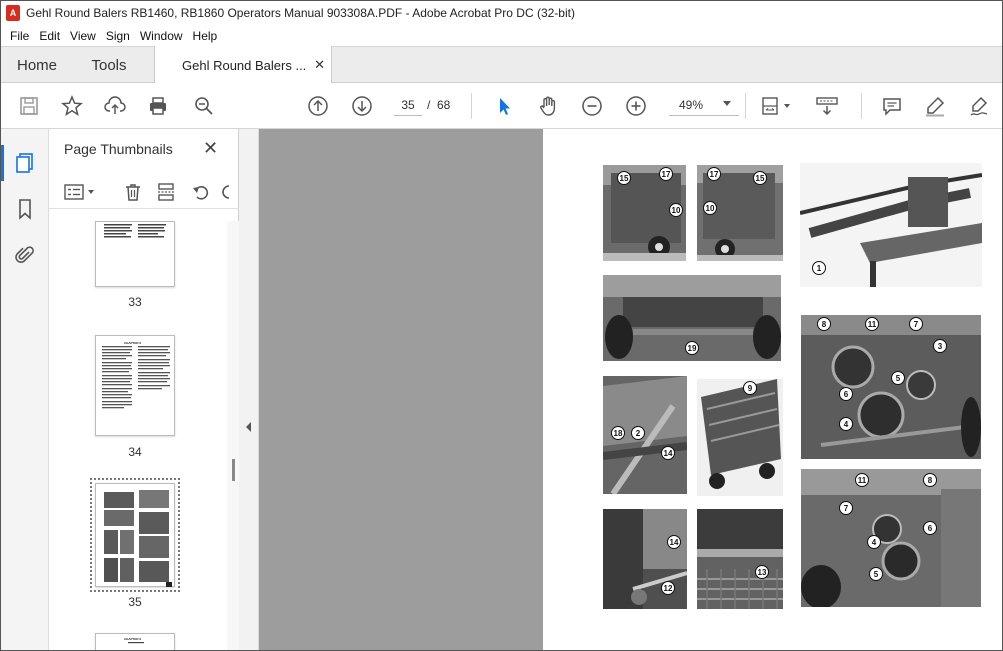 The image size is (1003, 651). I want to click on zoom-out-icon, so click(592, 106).